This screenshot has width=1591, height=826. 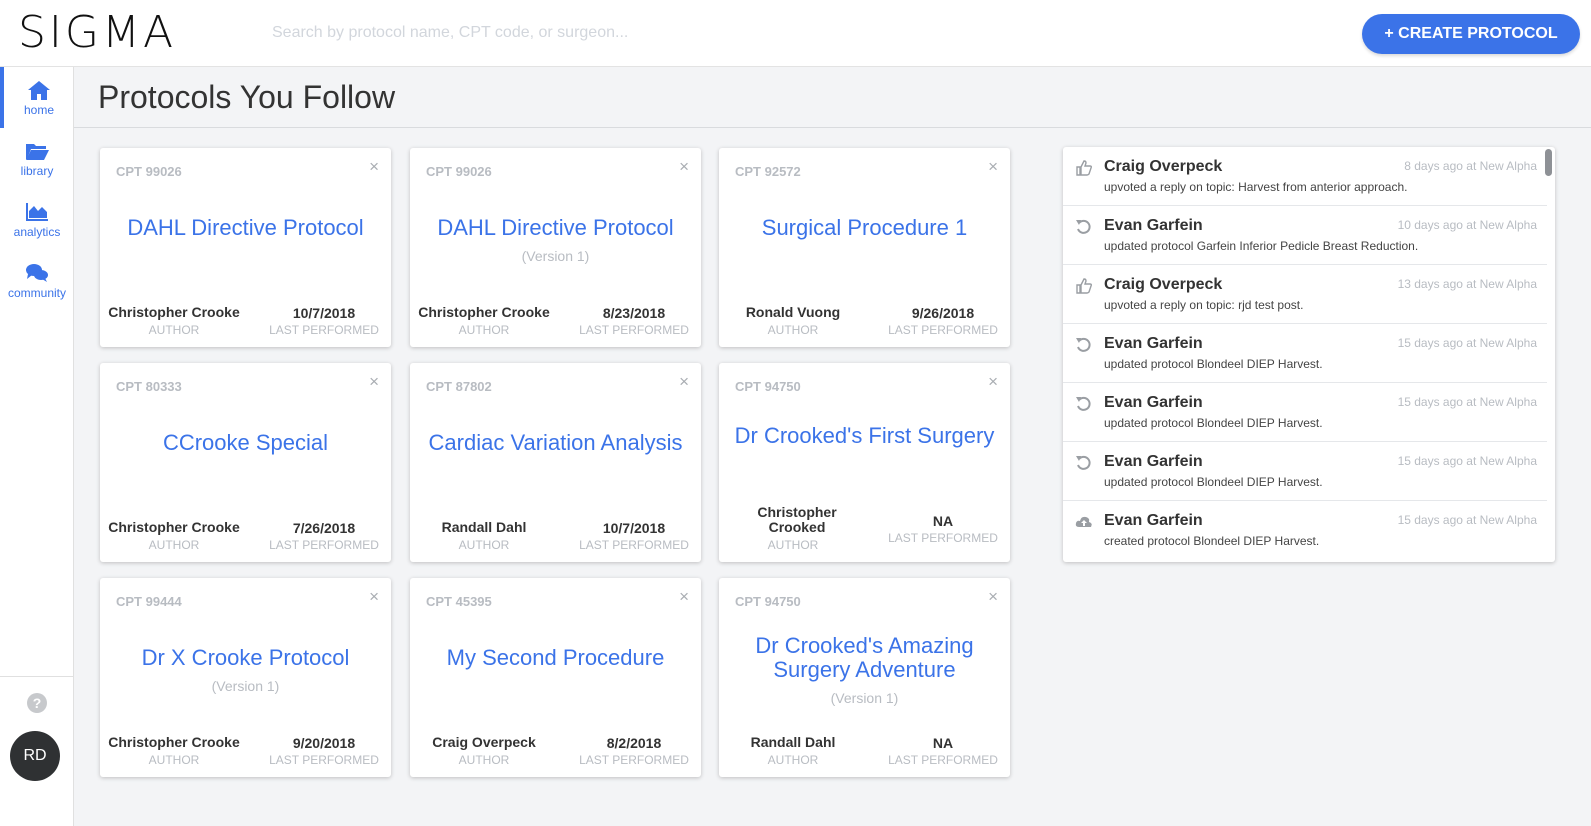 I want to click on protocol-title: Dr Crooked's First Surgery, so click(x=864, y=436).